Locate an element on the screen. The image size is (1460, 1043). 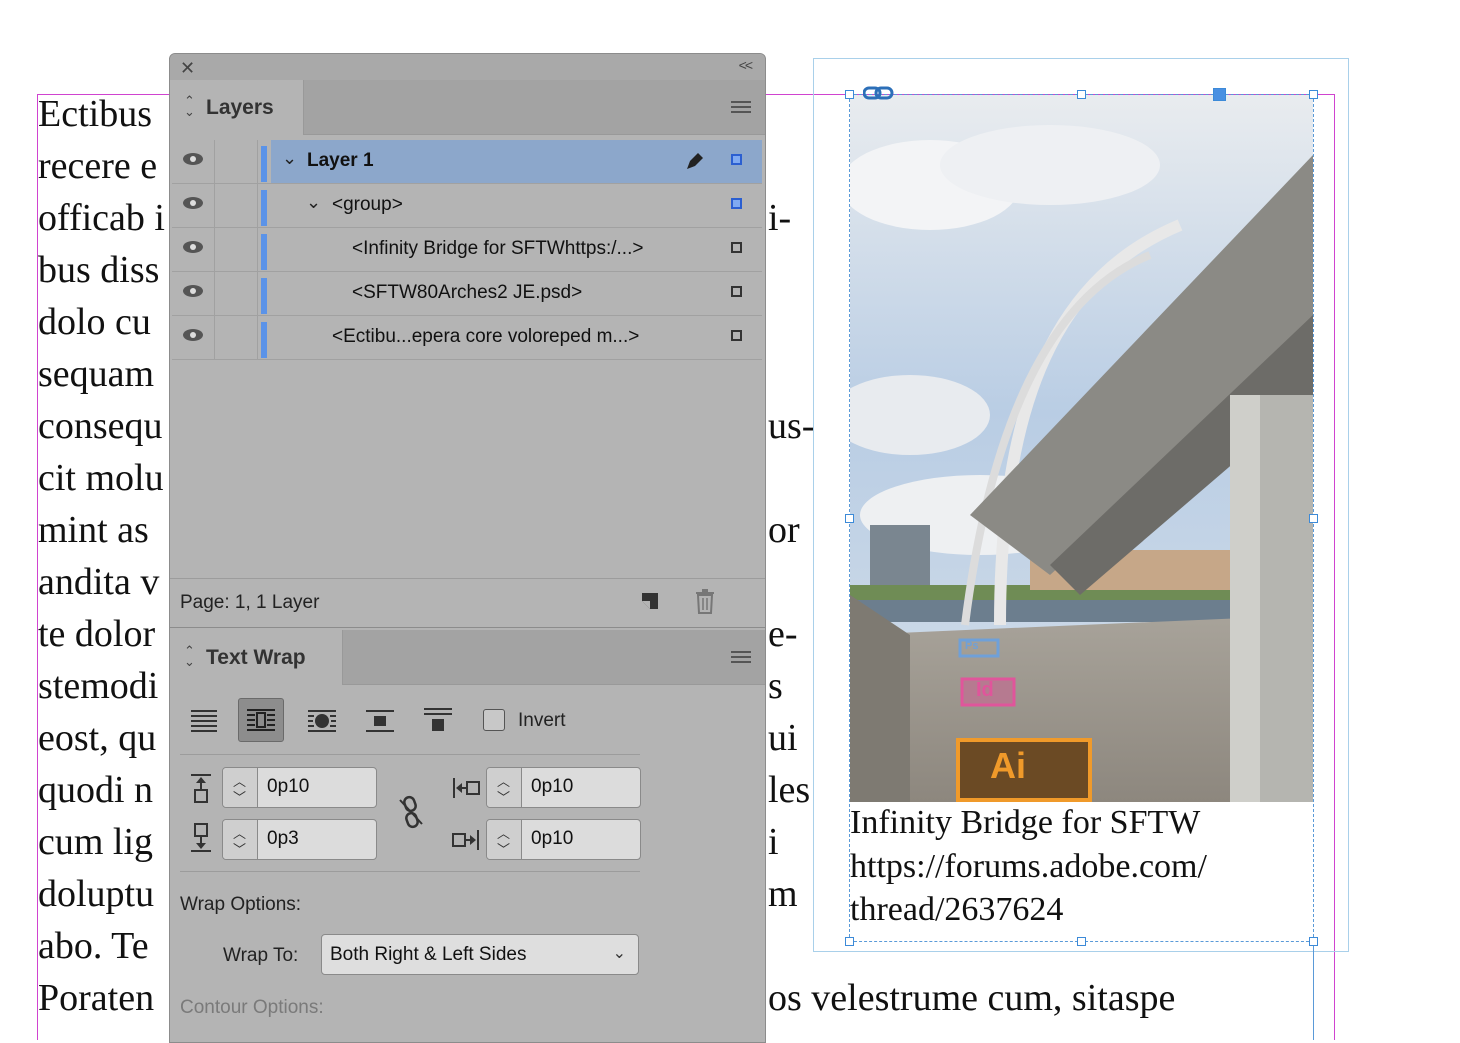
no-wrap-button is located at coordinates (204, 720).